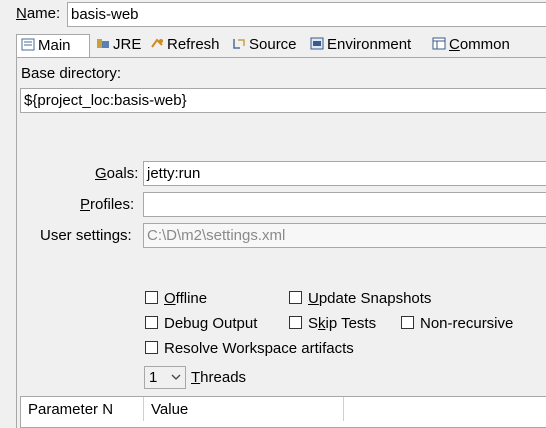 The width and height of the screenshot is (546, 428). Describe the element at coordinates (295, 322) in the screenshot. I see `skip-tests-checkbox` at that location.